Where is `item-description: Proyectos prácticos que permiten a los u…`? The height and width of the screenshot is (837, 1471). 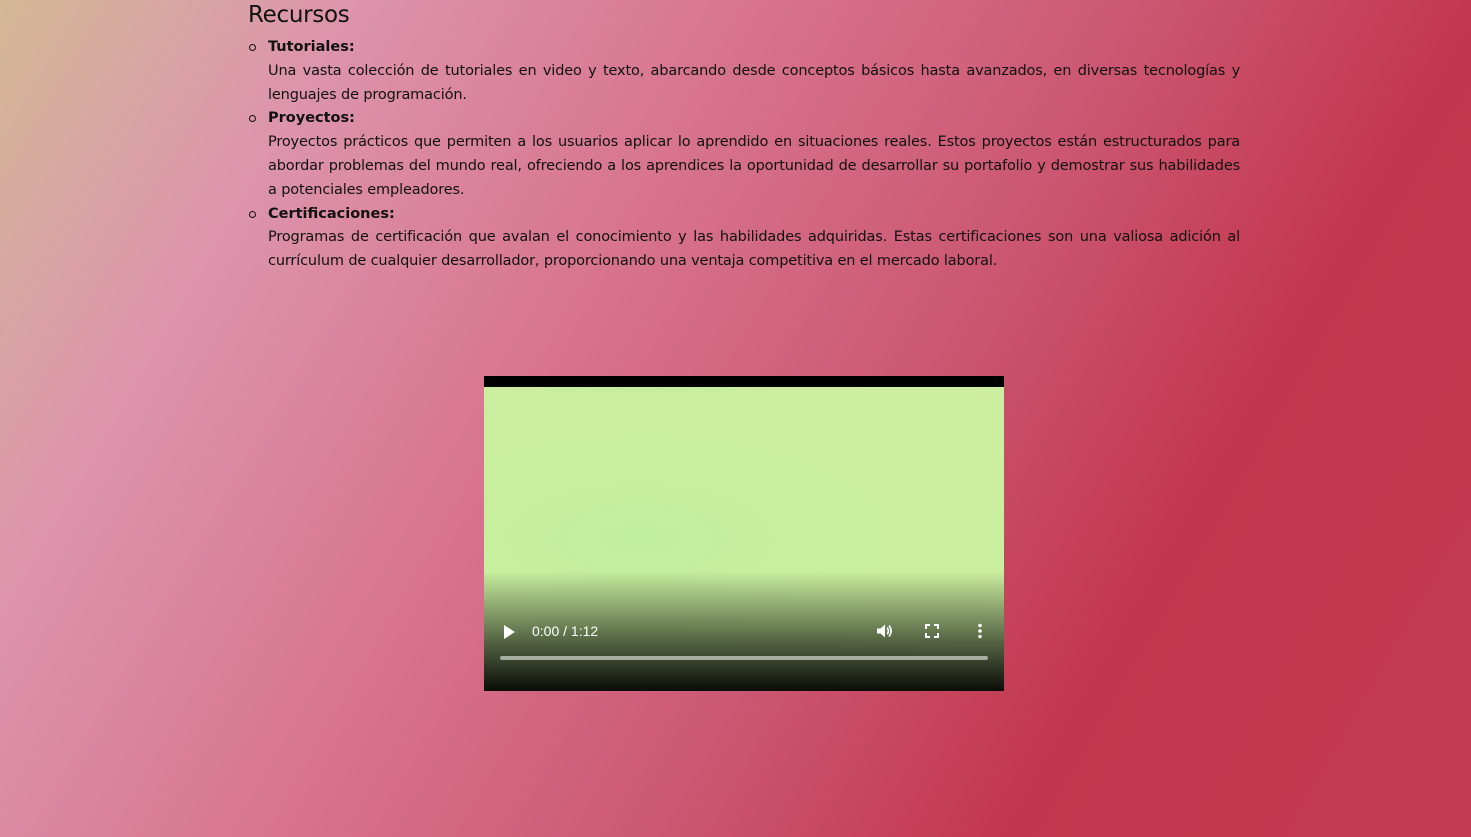
item-description: Proyectos prácticos que permiten a los u… is located at coordinates (754, 166).